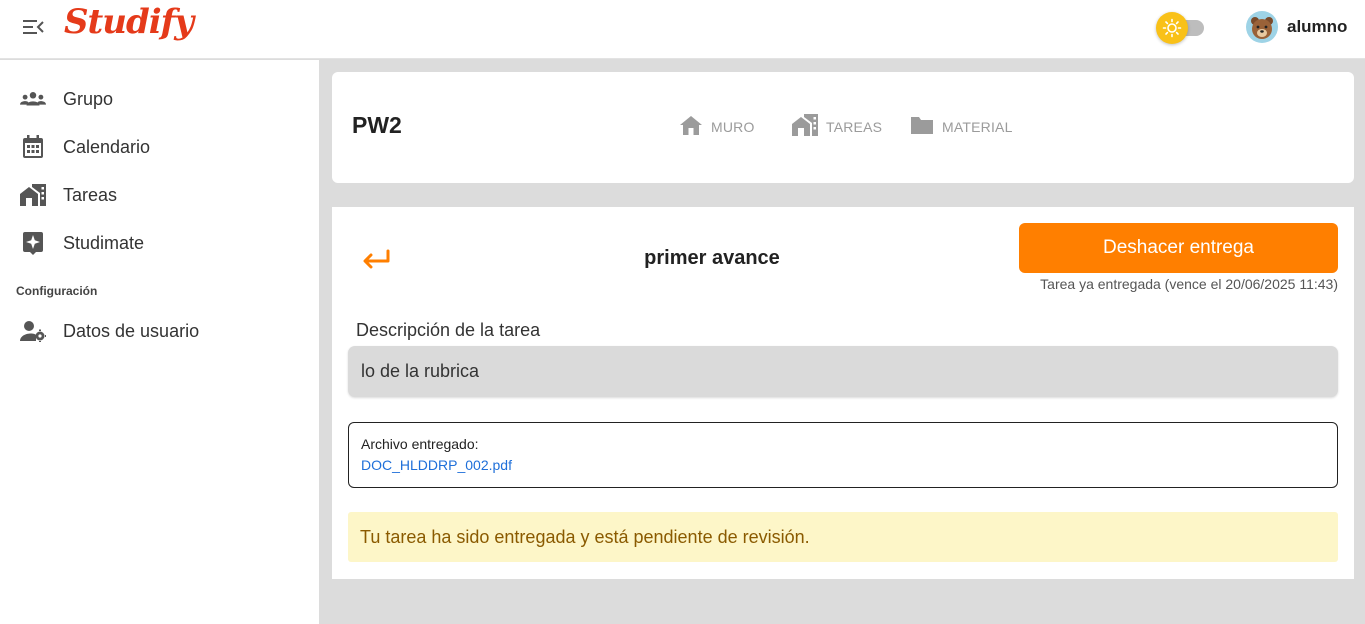  What do you see at coordinates (107, 147) in the screenshot?
I see `sidebar-item-label: Calendario` at bounding box center [107, 147].